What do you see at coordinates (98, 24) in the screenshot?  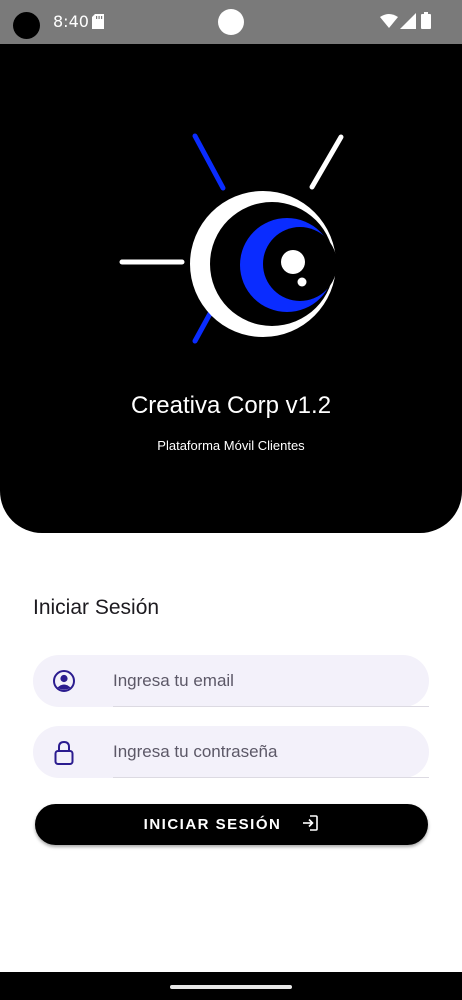 I see `sd-card-icon` at bounding box center [98, 24].